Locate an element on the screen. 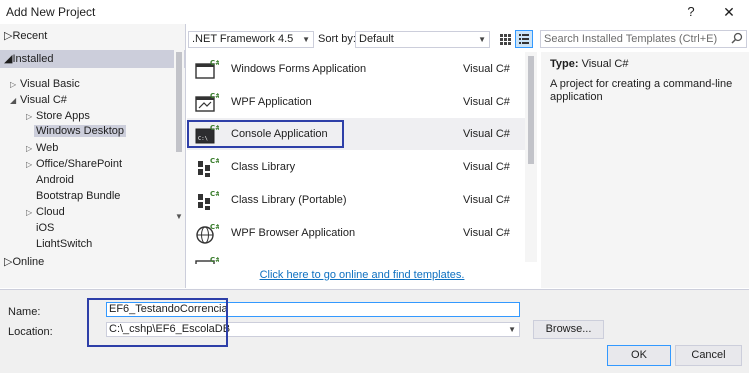 This screenshot has height=373, width=749. template-name: WPF Browser Application is located at coordinates (293, 233).